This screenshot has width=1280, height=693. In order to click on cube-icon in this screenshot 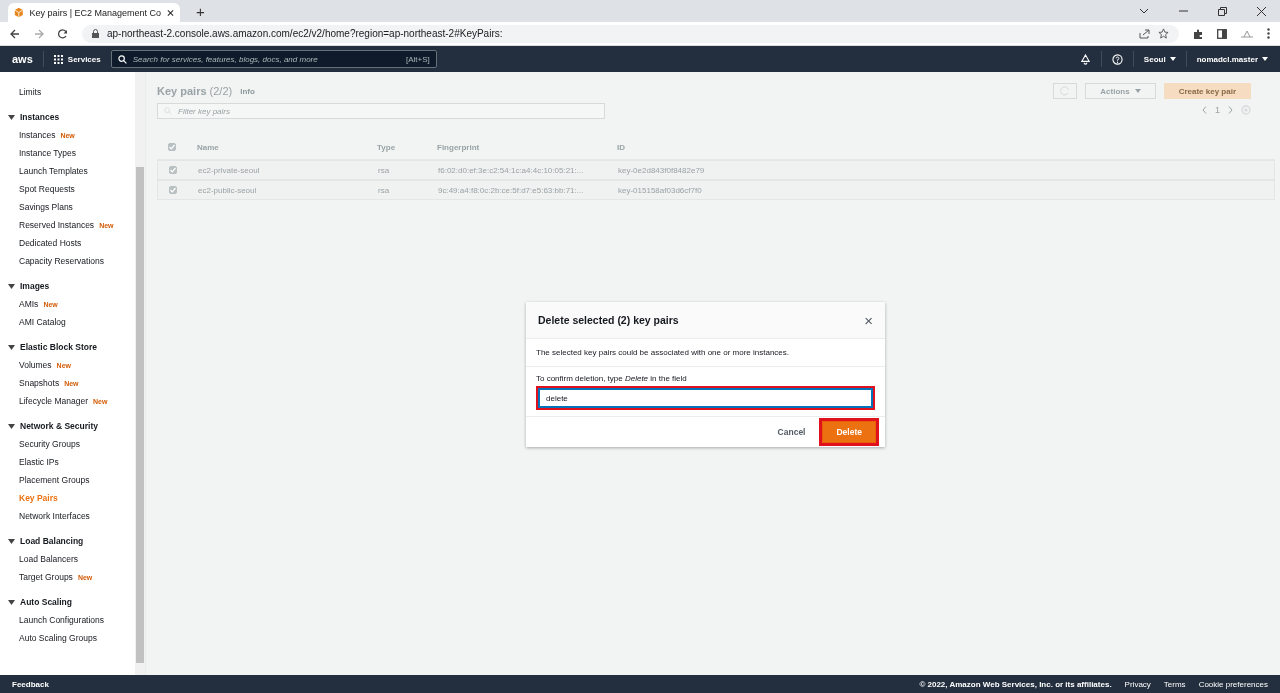, I will do `click(19, 12)`.